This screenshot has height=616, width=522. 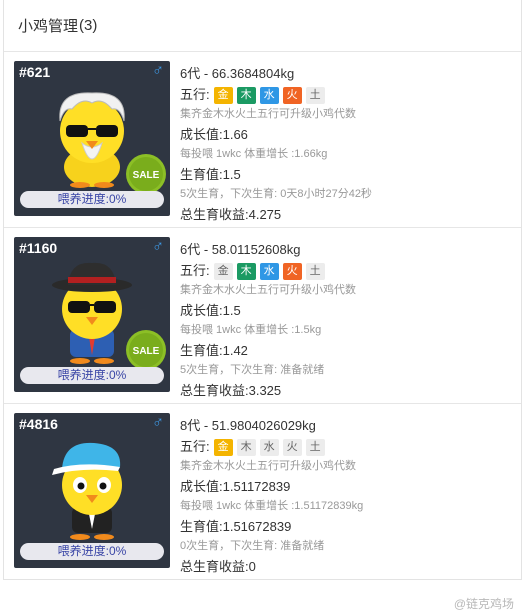 I want to click on chick-avatar-cap, so click(x=87, y=491).